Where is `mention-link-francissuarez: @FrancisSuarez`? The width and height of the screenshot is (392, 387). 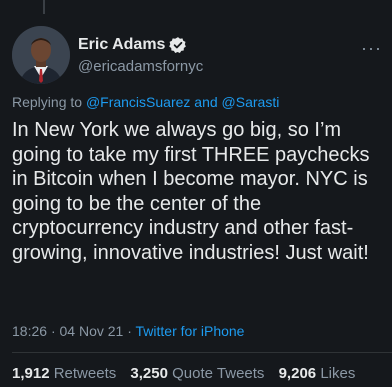 mention-link-francissuarez: @FrancisSuarez is located at coordinates (138, 102).